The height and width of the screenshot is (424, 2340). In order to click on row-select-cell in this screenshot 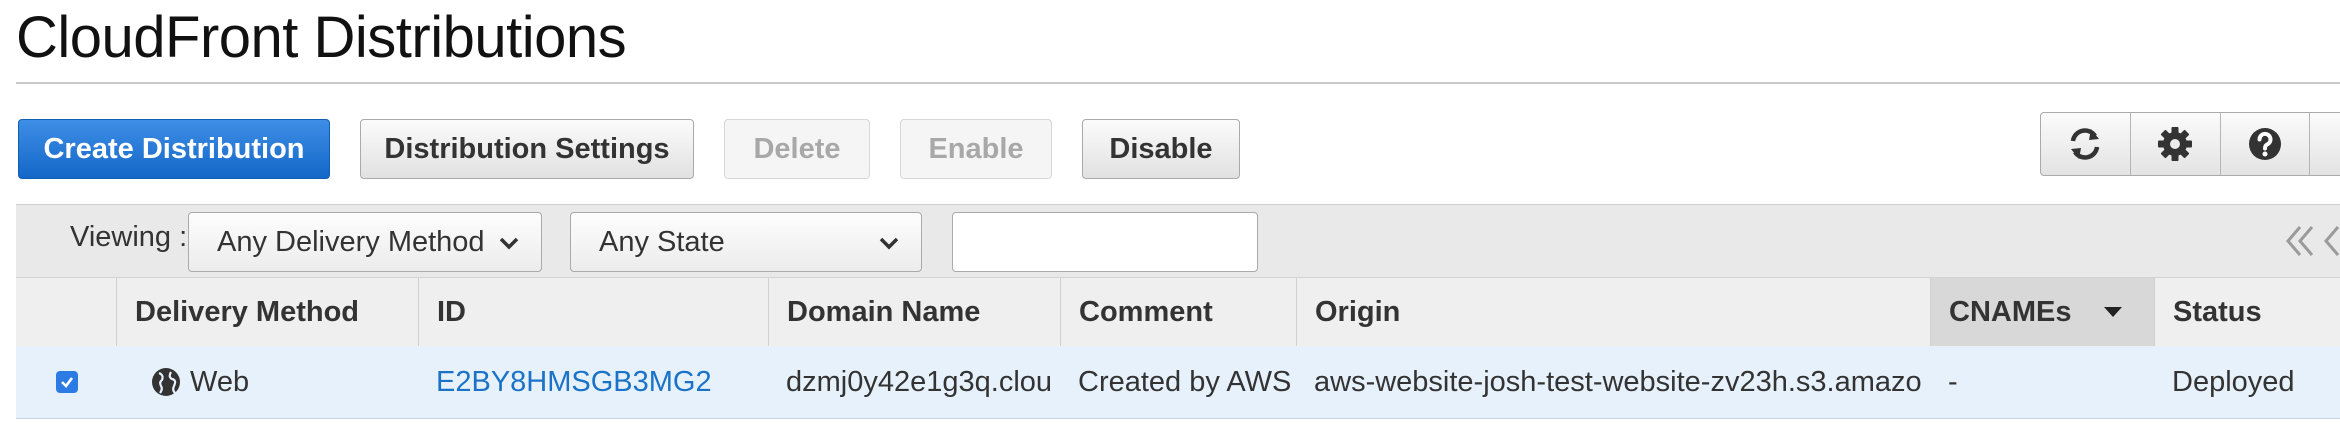, I will do `click(66, 382)`.